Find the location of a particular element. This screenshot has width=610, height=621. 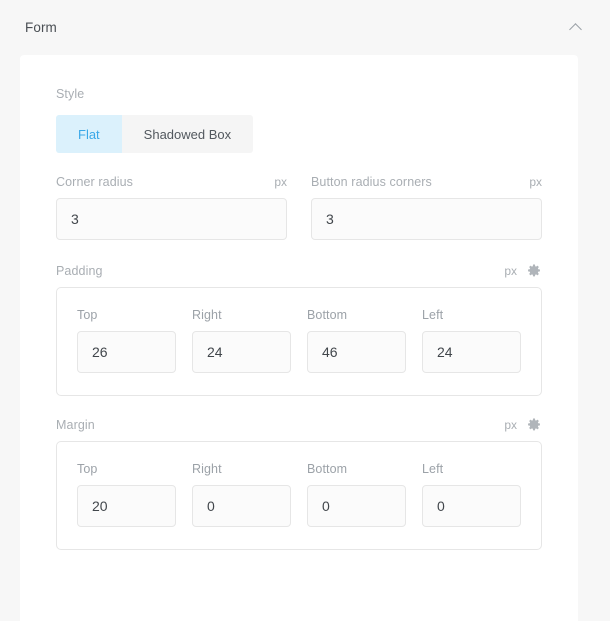

margin-right-cell: Right is located at coordinates (241, 494).